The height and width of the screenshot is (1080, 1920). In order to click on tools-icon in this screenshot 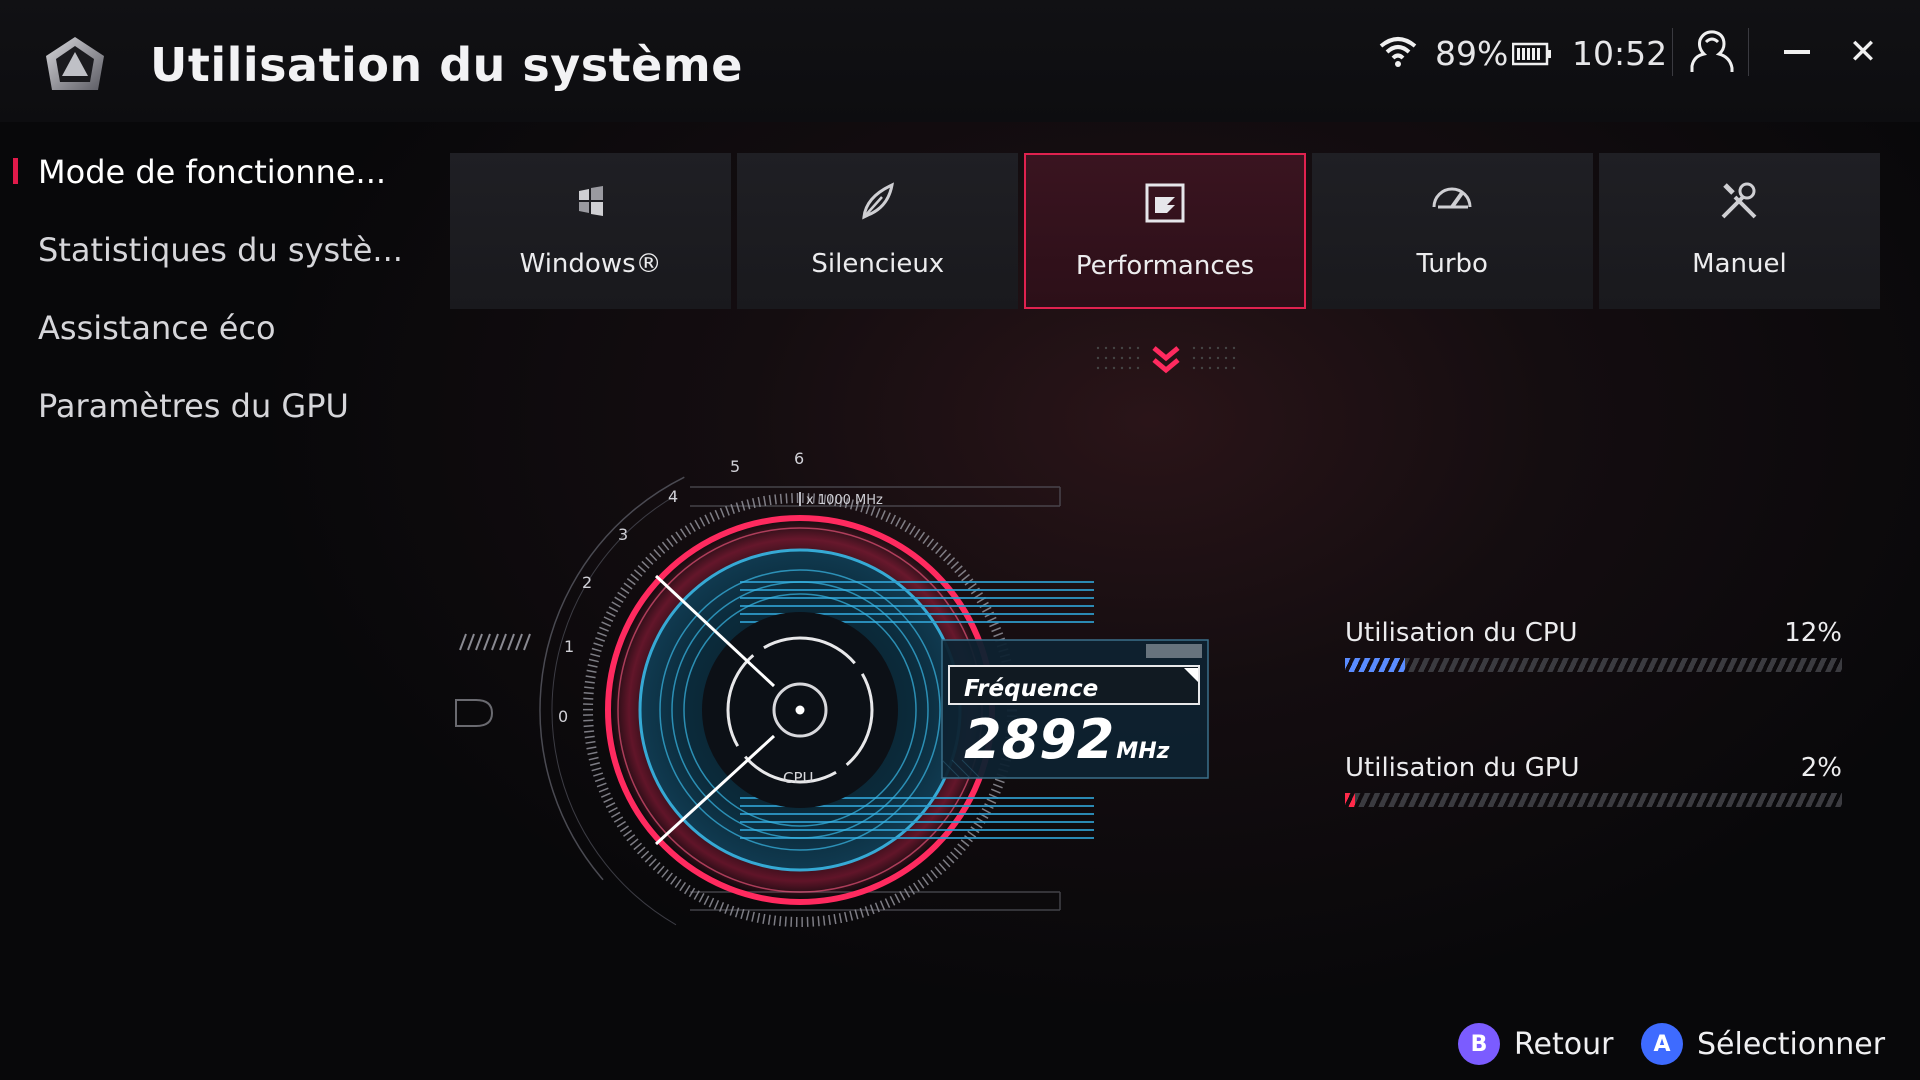, I will do `click(1739, 200)`.